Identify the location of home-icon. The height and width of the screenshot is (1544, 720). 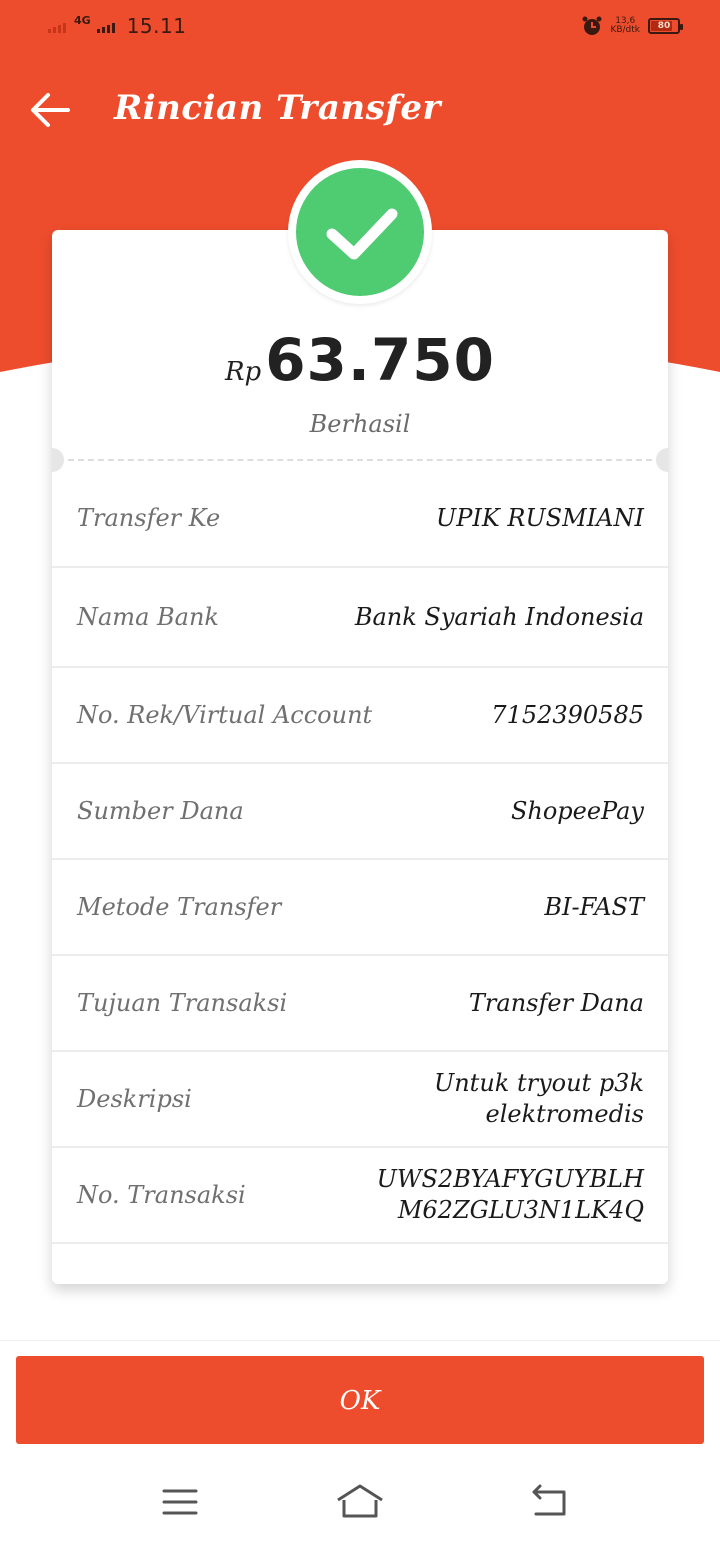
(360, 1502).